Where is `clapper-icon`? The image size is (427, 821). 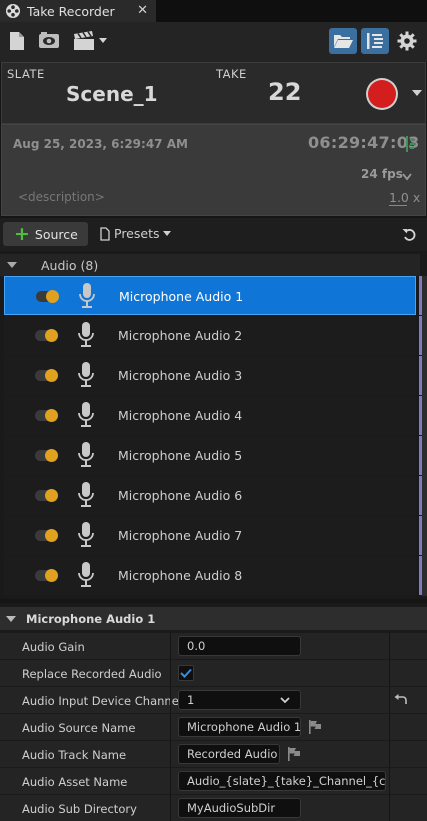 clapper-icon is located at coordinates (83, 40).